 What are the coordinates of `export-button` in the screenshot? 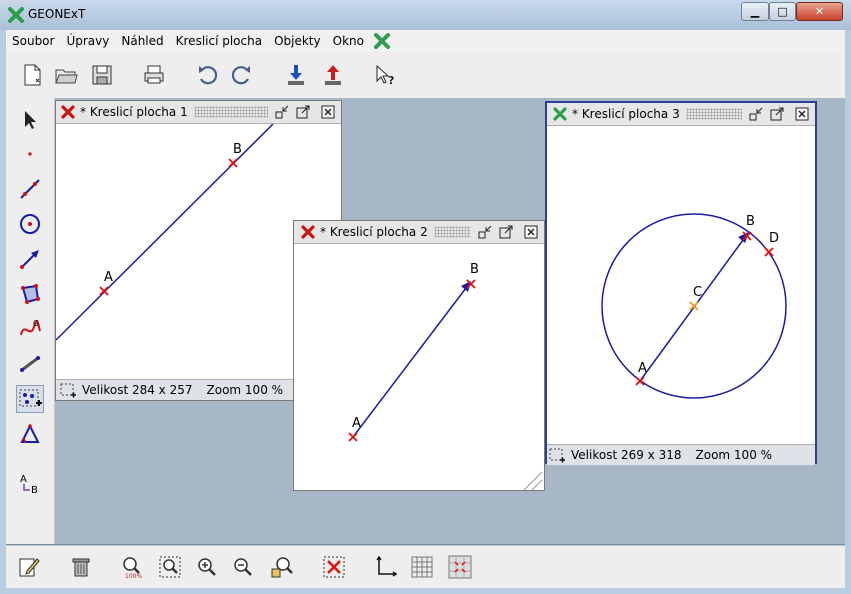 It's located at (333, 75).